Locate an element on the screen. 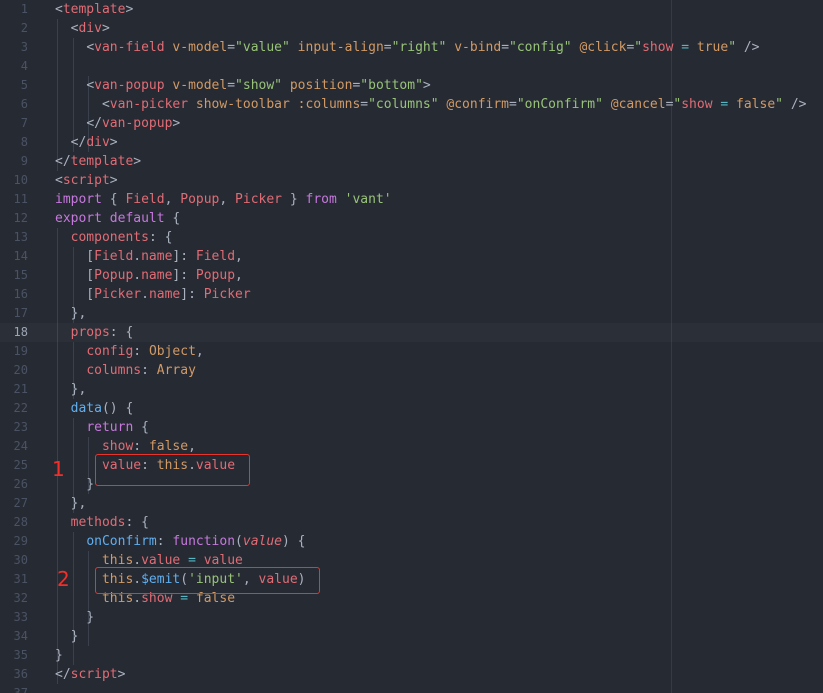 The width and height of the screenshot is (823, 693). line-number: 28 is located at coordinates (20, 522).